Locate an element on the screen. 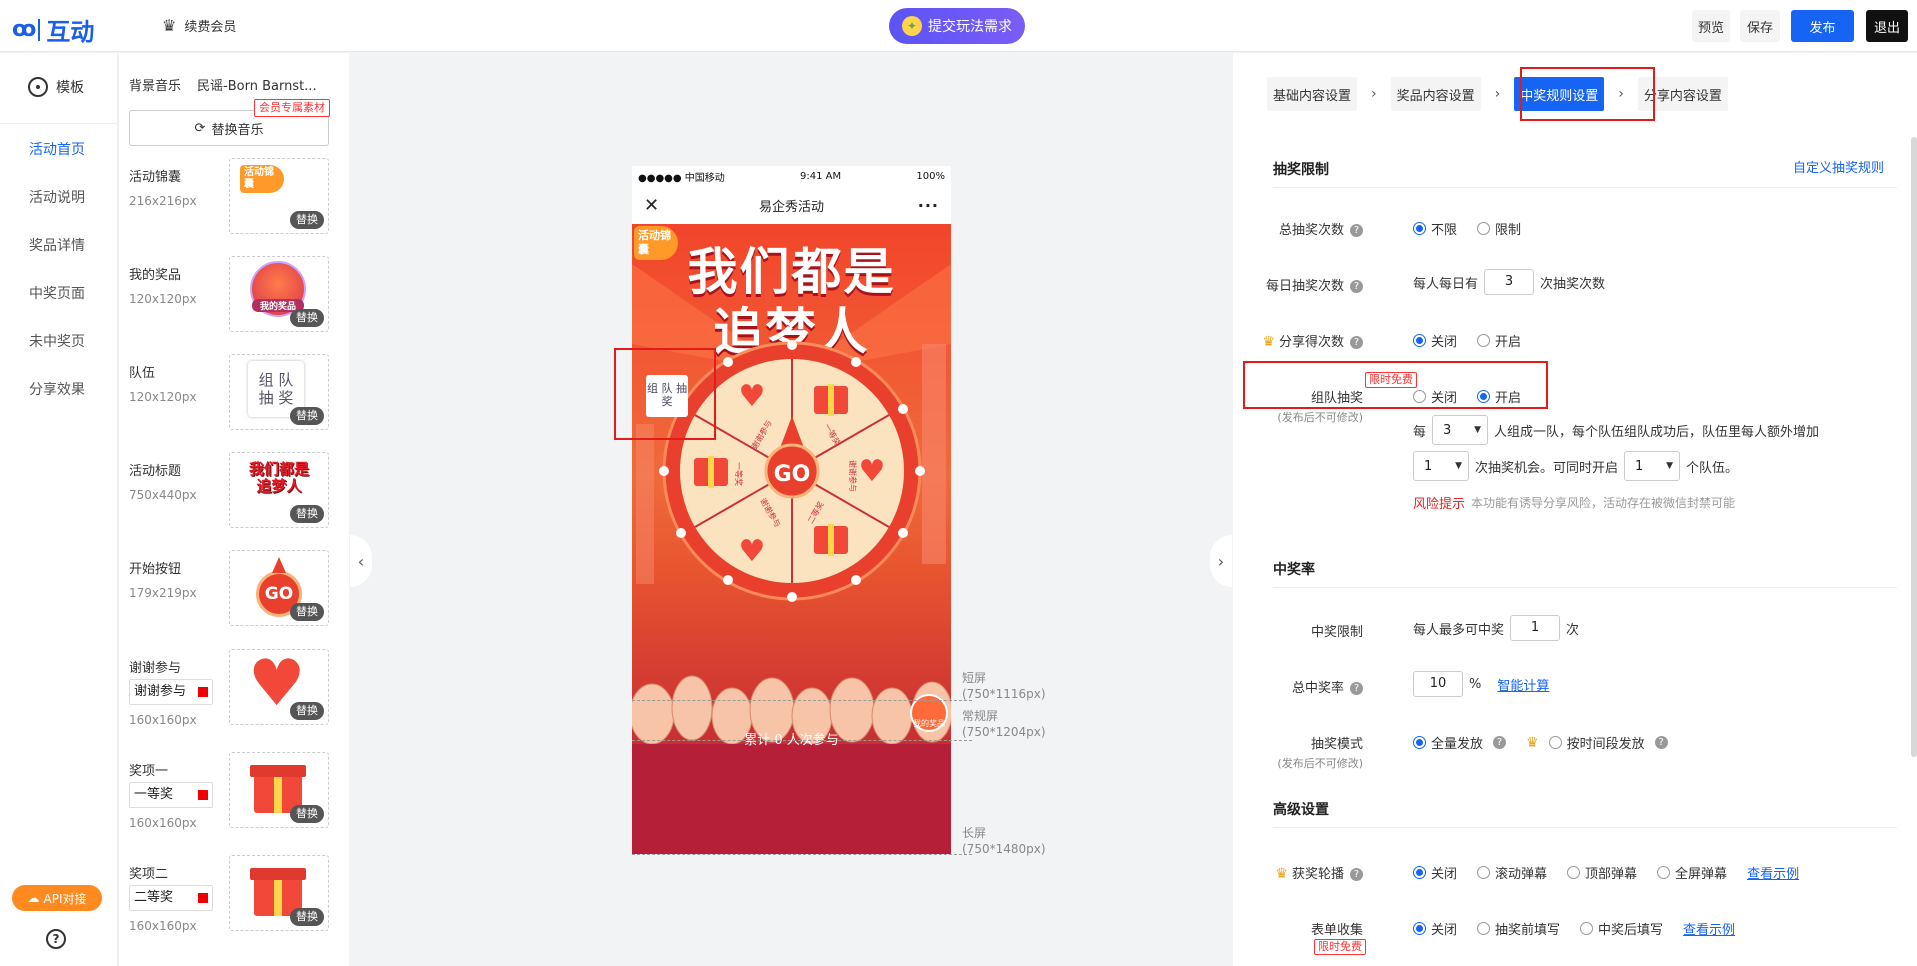  settings-scrollbar is located at coordinates (1914, 447).